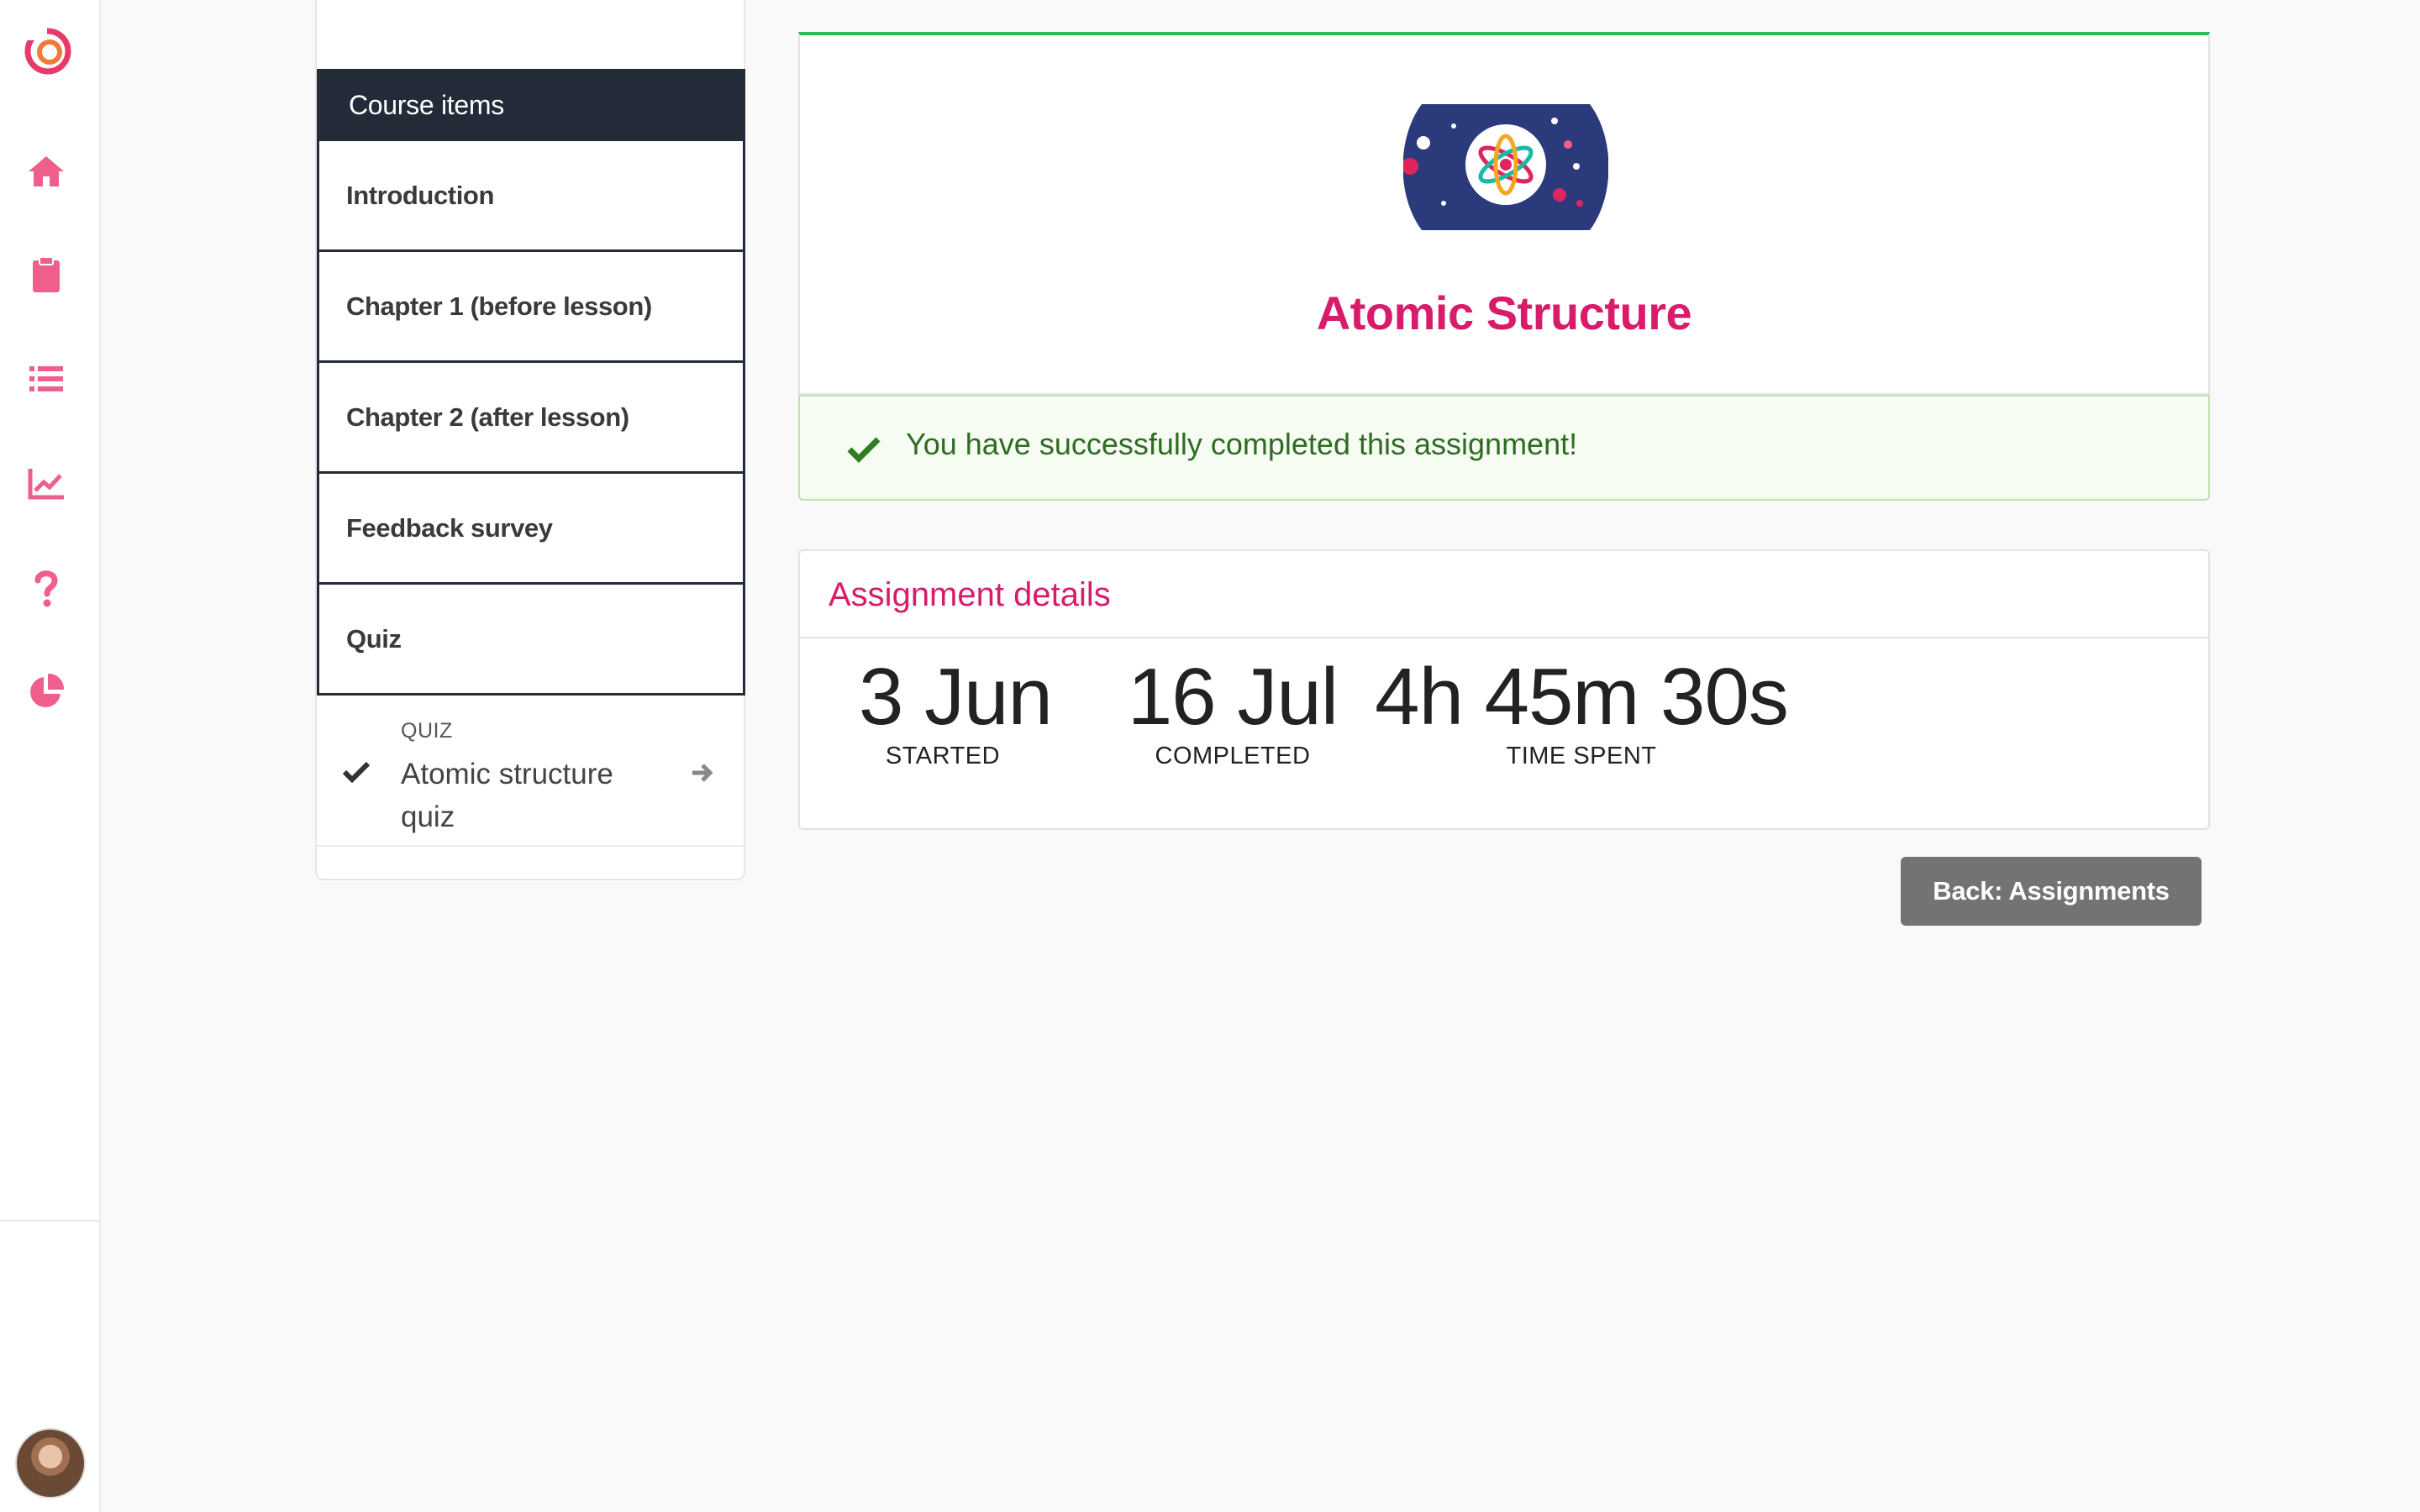 Image resolution: width=2420 pixels, height=1512 pixels. What do you see at coordinates (531, 529) in the screenshot?
I see `course-item-feedback-survey: Feedback survey` at bounding box center [531, 529].